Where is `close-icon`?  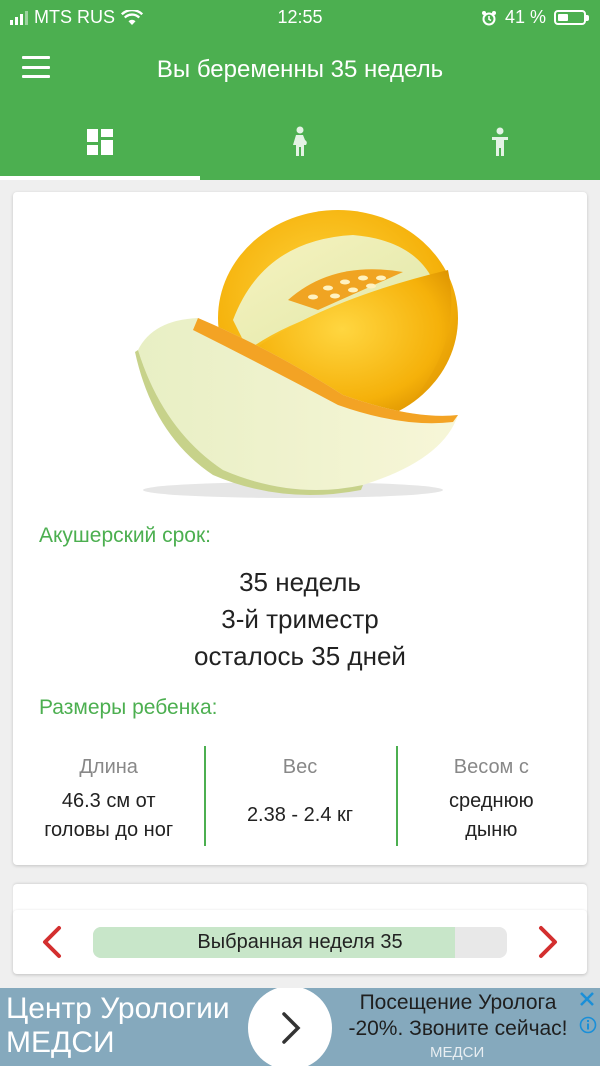 close-icon is located at coordinates (587, 999).